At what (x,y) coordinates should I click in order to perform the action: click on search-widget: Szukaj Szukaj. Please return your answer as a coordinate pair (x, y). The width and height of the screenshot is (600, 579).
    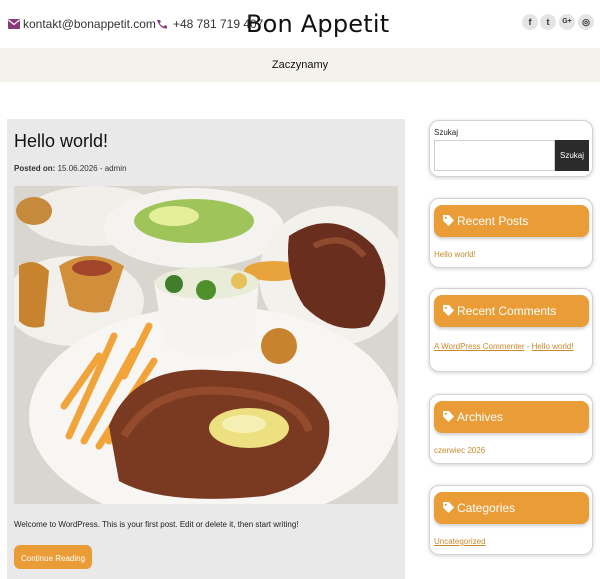
    Looking at the image, I should click on (511, 148).